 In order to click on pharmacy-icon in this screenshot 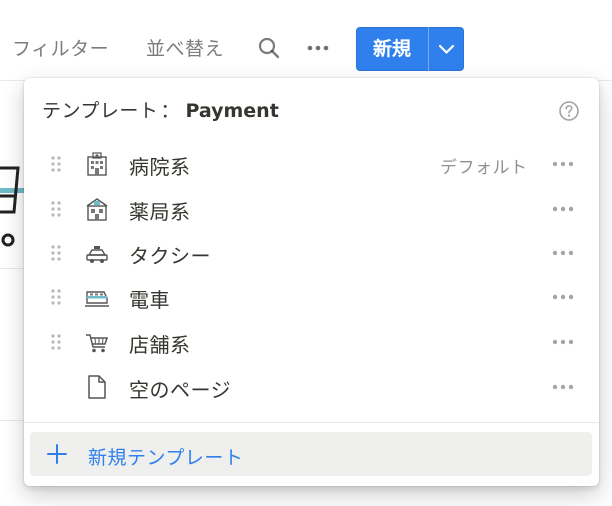, I will do `click(97, 209)`.